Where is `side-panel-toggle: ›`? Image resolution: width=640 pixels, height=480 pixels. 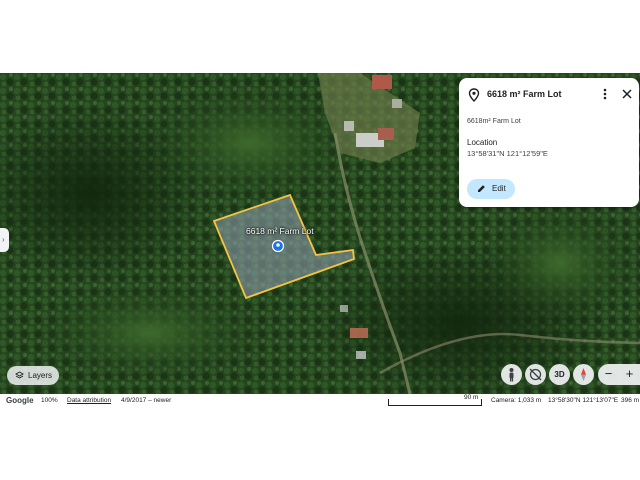 side-panel-toggle: › is located at coordinates (4, 240).